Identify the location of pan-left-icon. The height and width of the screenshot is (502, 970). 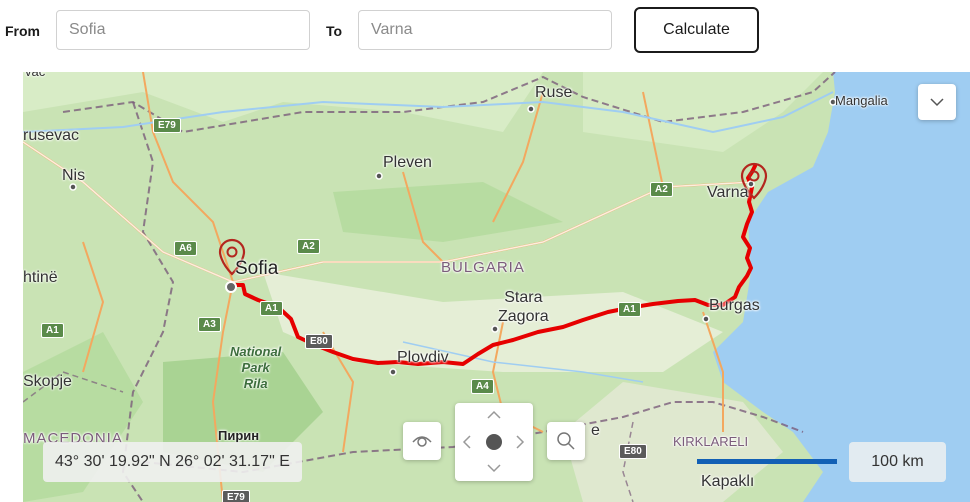
(466, 442).